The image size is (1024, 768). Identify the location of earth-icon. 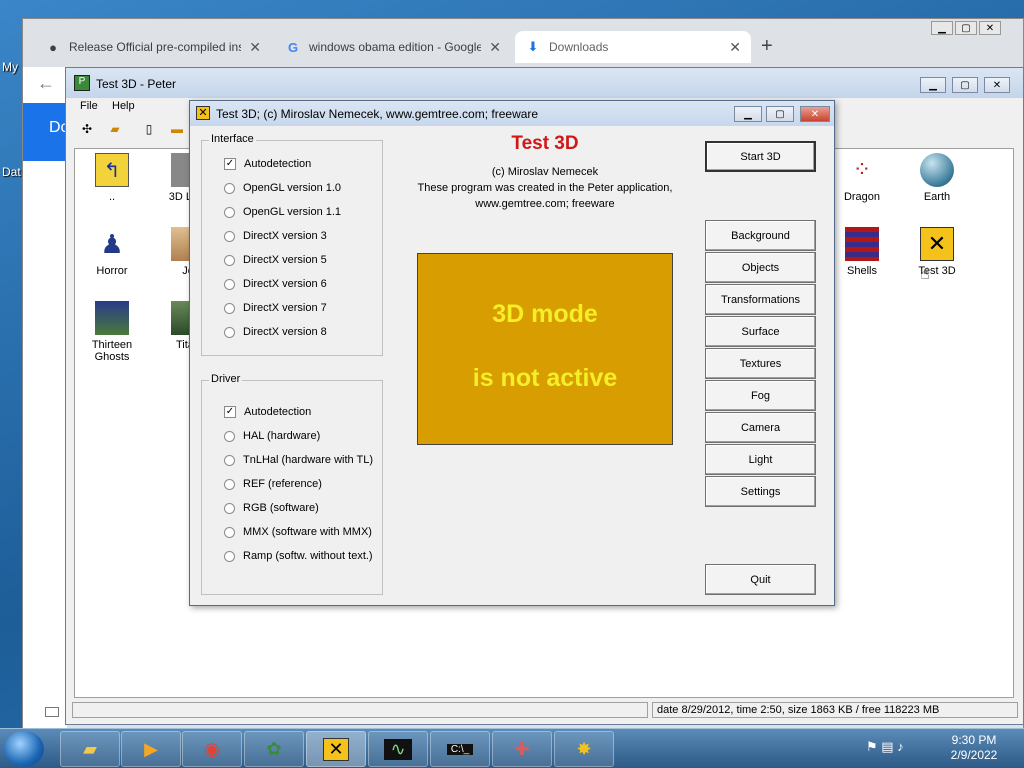
(937, 170).